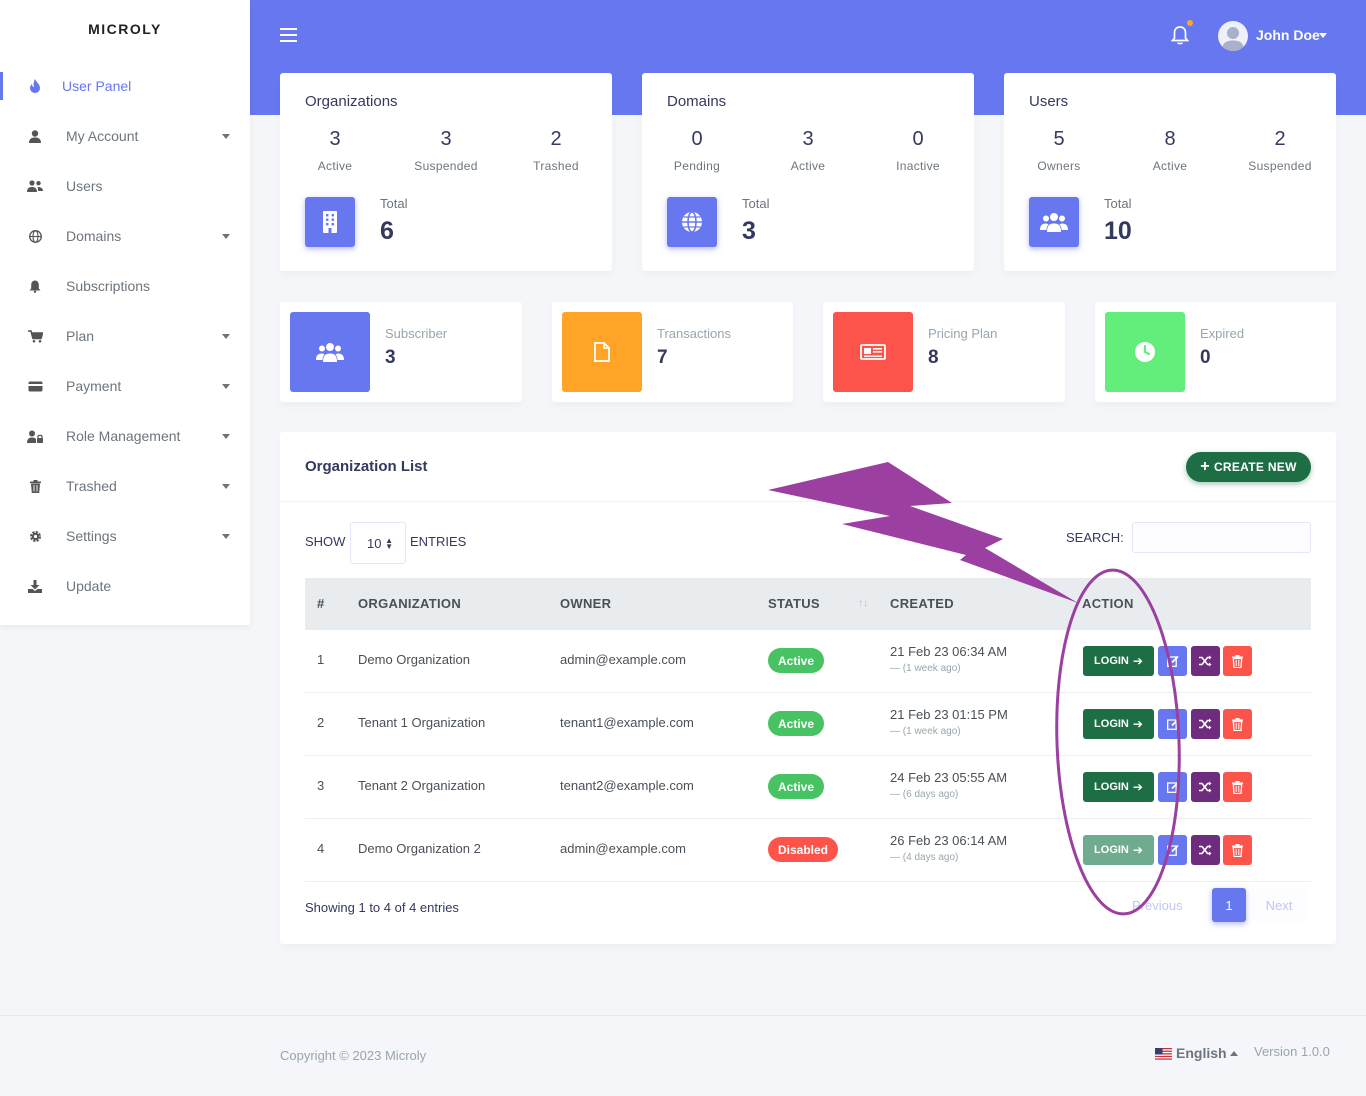 The height and width of the screenshot is (1096, 1366). What do you see at coordinates (1234, 1053) in the screenshot?
I see `chevron-up-icon` at bounding box center [1234, 1053].